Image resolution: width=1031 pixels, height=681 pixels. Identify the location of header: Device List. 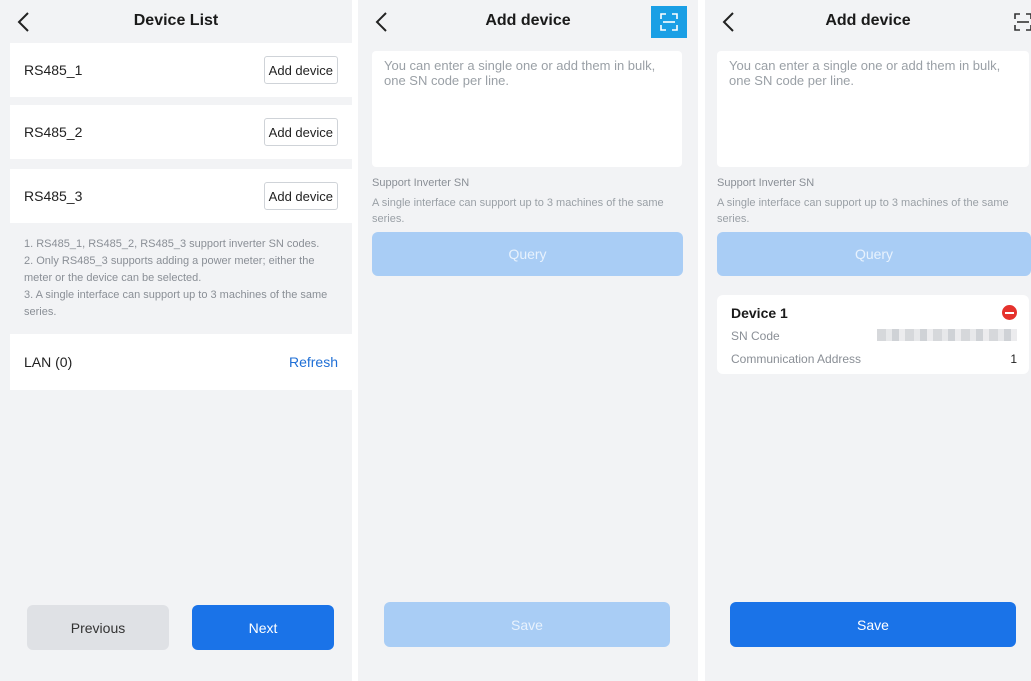
(176, 22).